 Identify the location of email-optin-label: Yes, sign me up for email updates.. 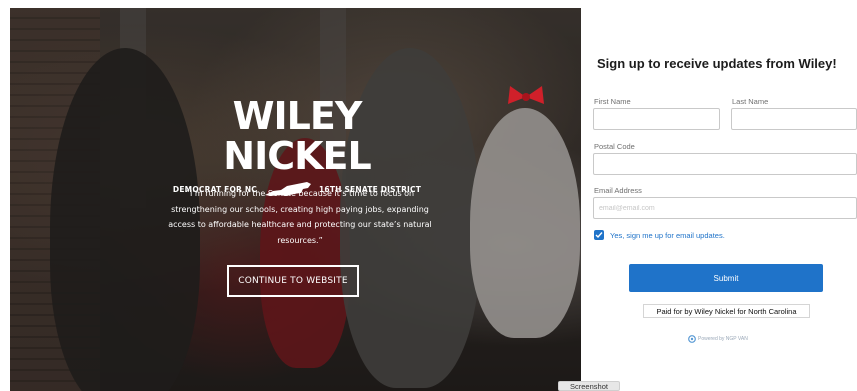
(667, 235).